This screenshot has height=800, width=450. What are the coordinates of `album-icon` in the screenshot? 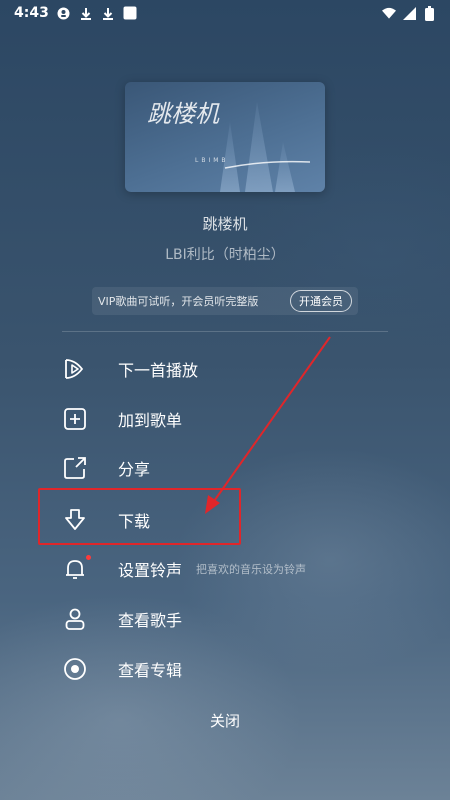 It's located at (75, 669).